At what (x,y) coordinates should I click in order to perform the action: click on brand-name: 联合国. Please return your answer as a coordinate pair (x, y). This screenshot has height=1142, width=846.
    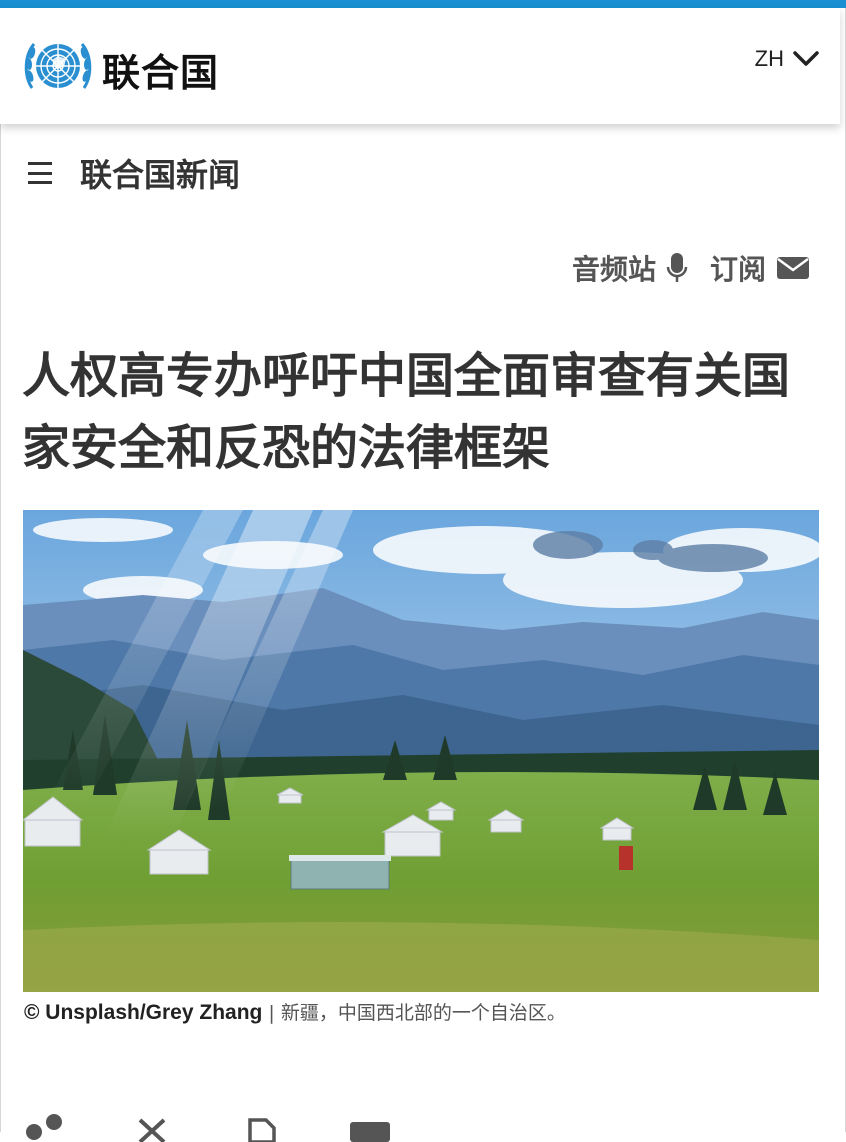
    Looking at the image, I should click on (160, 69).